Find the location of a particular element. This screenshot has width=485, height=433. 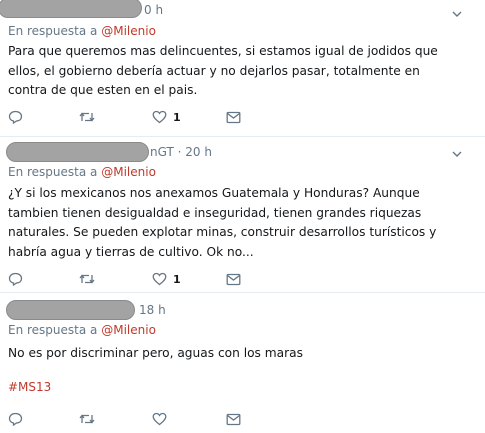

tweet-timestamp: 18 h is located at coordinates (152, 310).